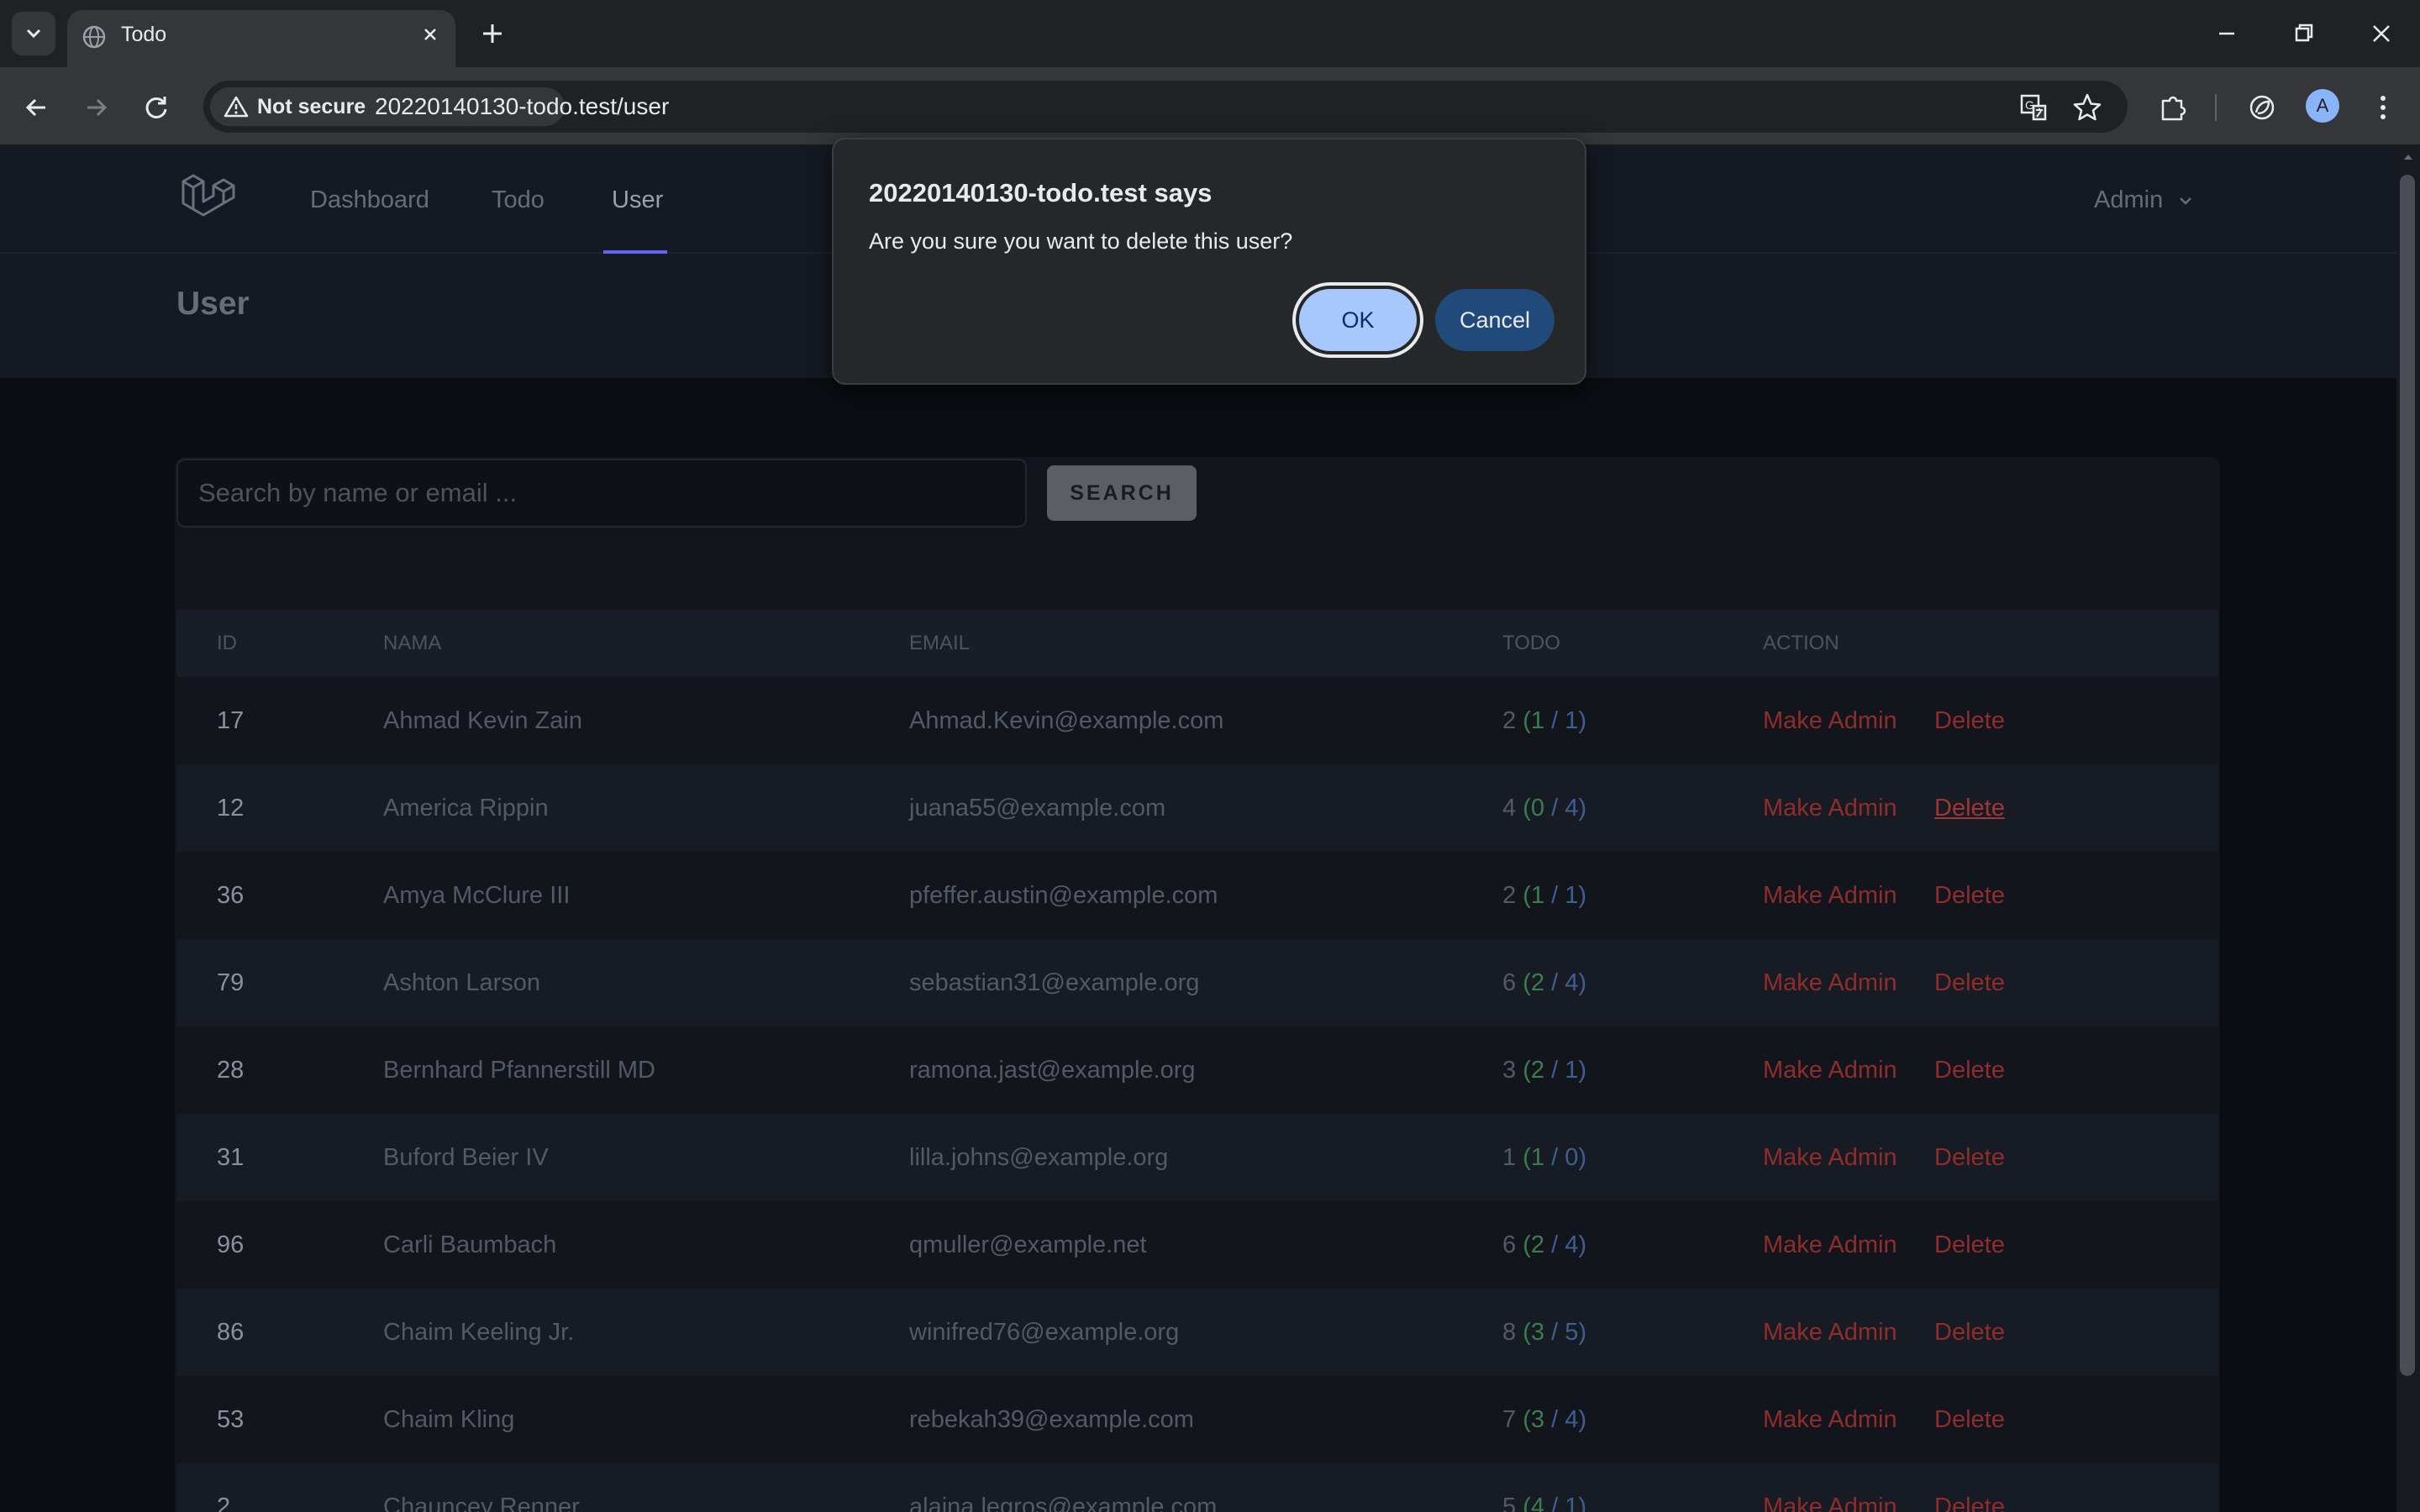 The width and height of the screenshot is (2420, 1512). I want to click on todo-total: 5, so click(1509, 1503).